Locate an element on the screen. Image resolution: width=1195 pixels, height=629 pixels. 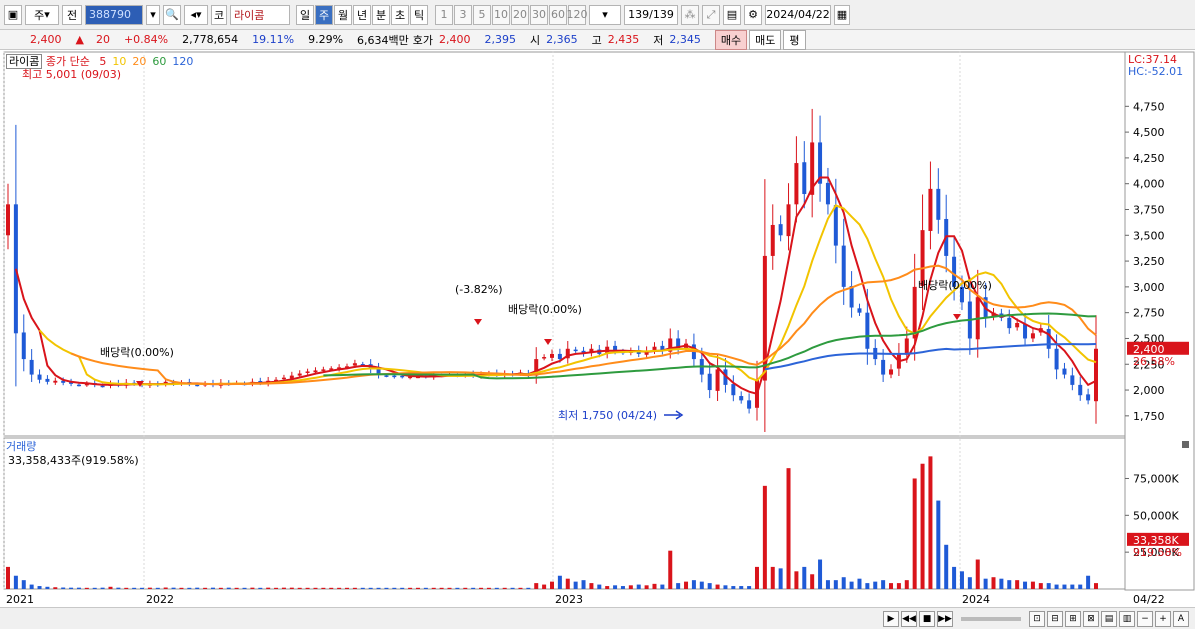
search-icon: 🔍 is located at coordinates (172, 14).